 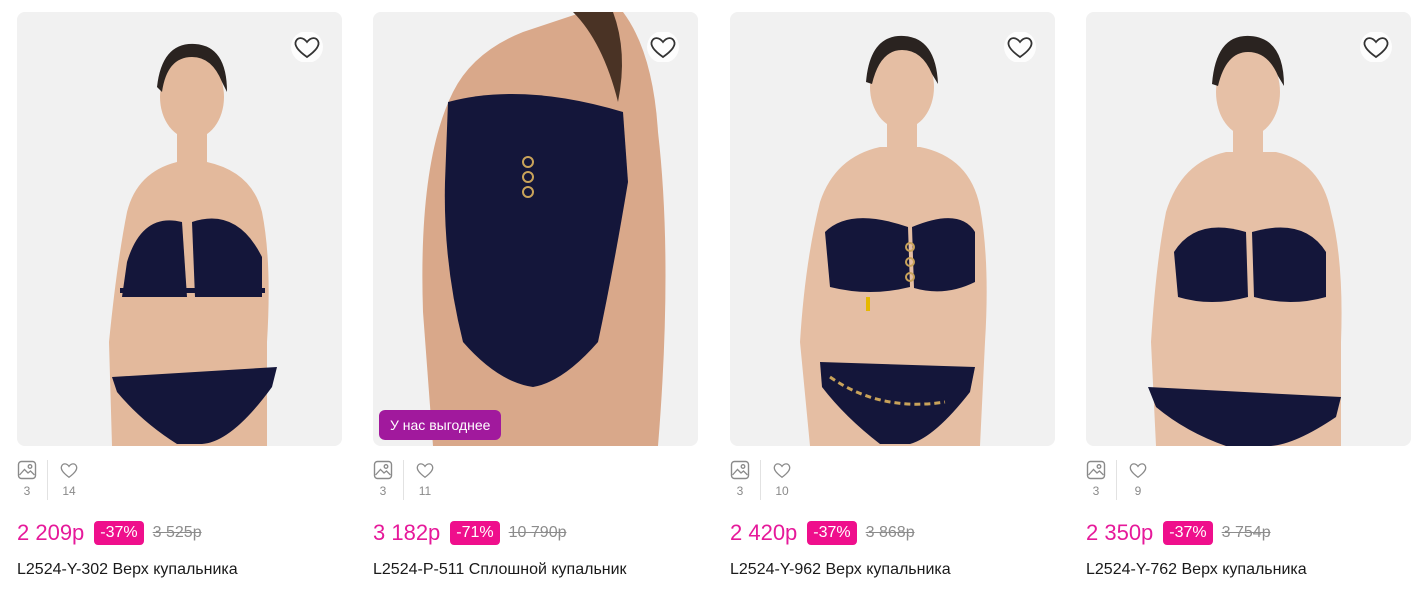 I want to click on old-price: 3 754р, so click(x=1246, y=532).